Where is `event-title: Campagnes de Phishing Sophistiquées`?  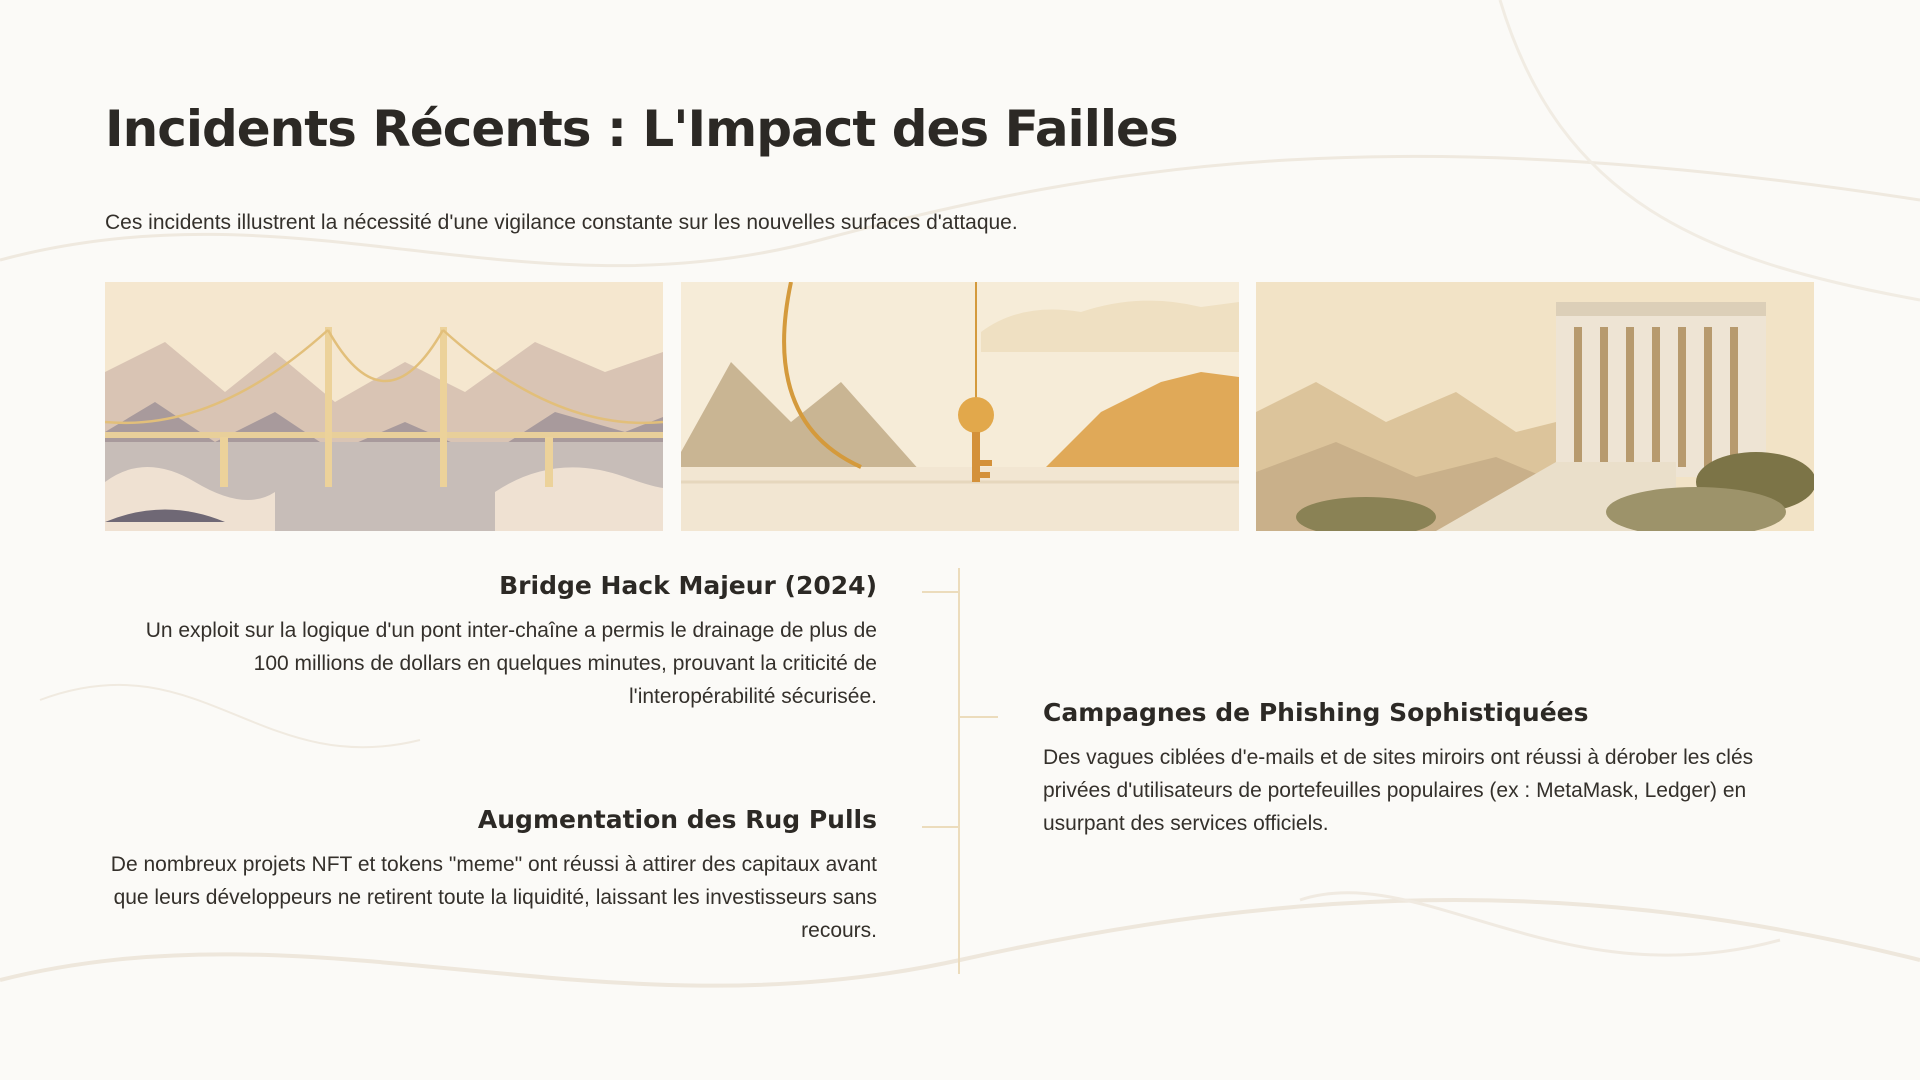 event-title: Campagnes de Phishing Sophistiquées is located at coordinates (1316, 712).